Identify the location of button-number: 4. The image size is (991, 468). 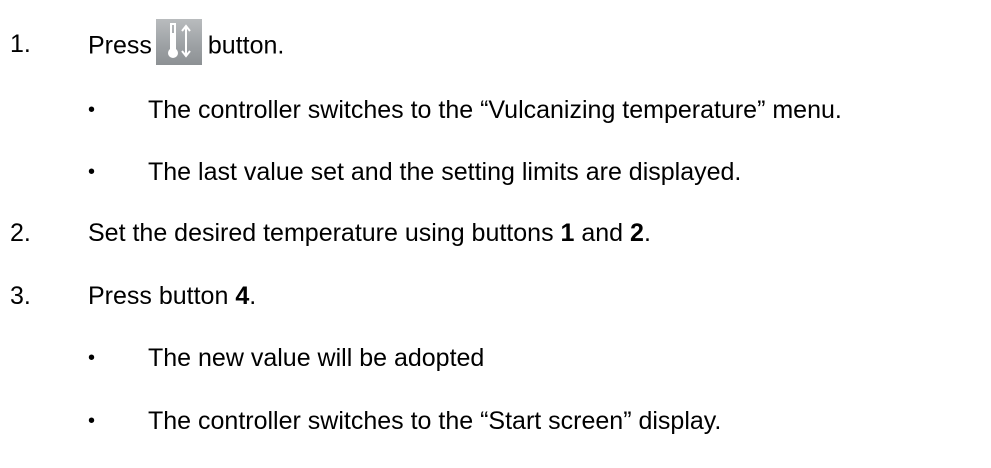
(242, 296).